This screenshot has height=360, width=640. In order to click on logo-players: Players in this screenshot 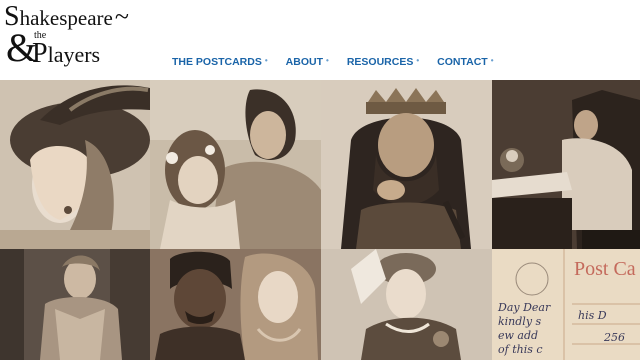, I will do `click(66, 53)`.